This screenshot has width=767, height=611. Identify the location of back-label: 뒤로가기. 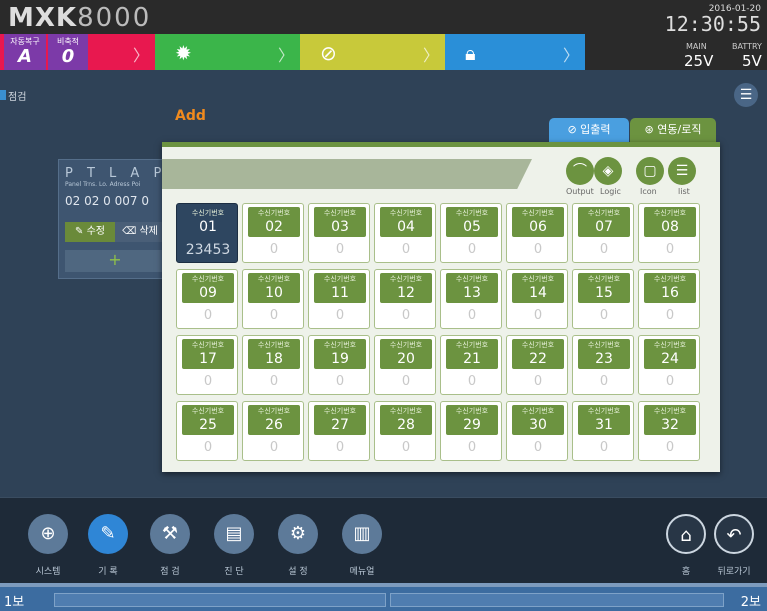
(734, 572).